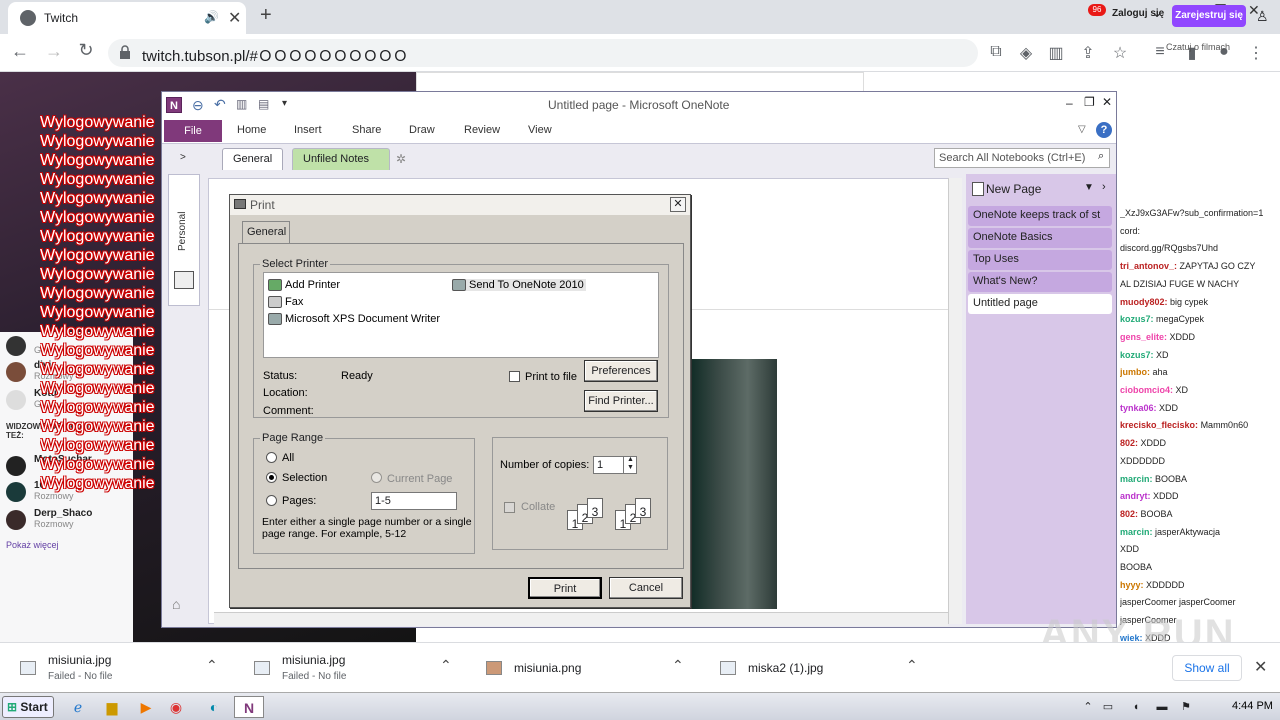  I want to click on page-item: What's New?, so click(1040, 282).